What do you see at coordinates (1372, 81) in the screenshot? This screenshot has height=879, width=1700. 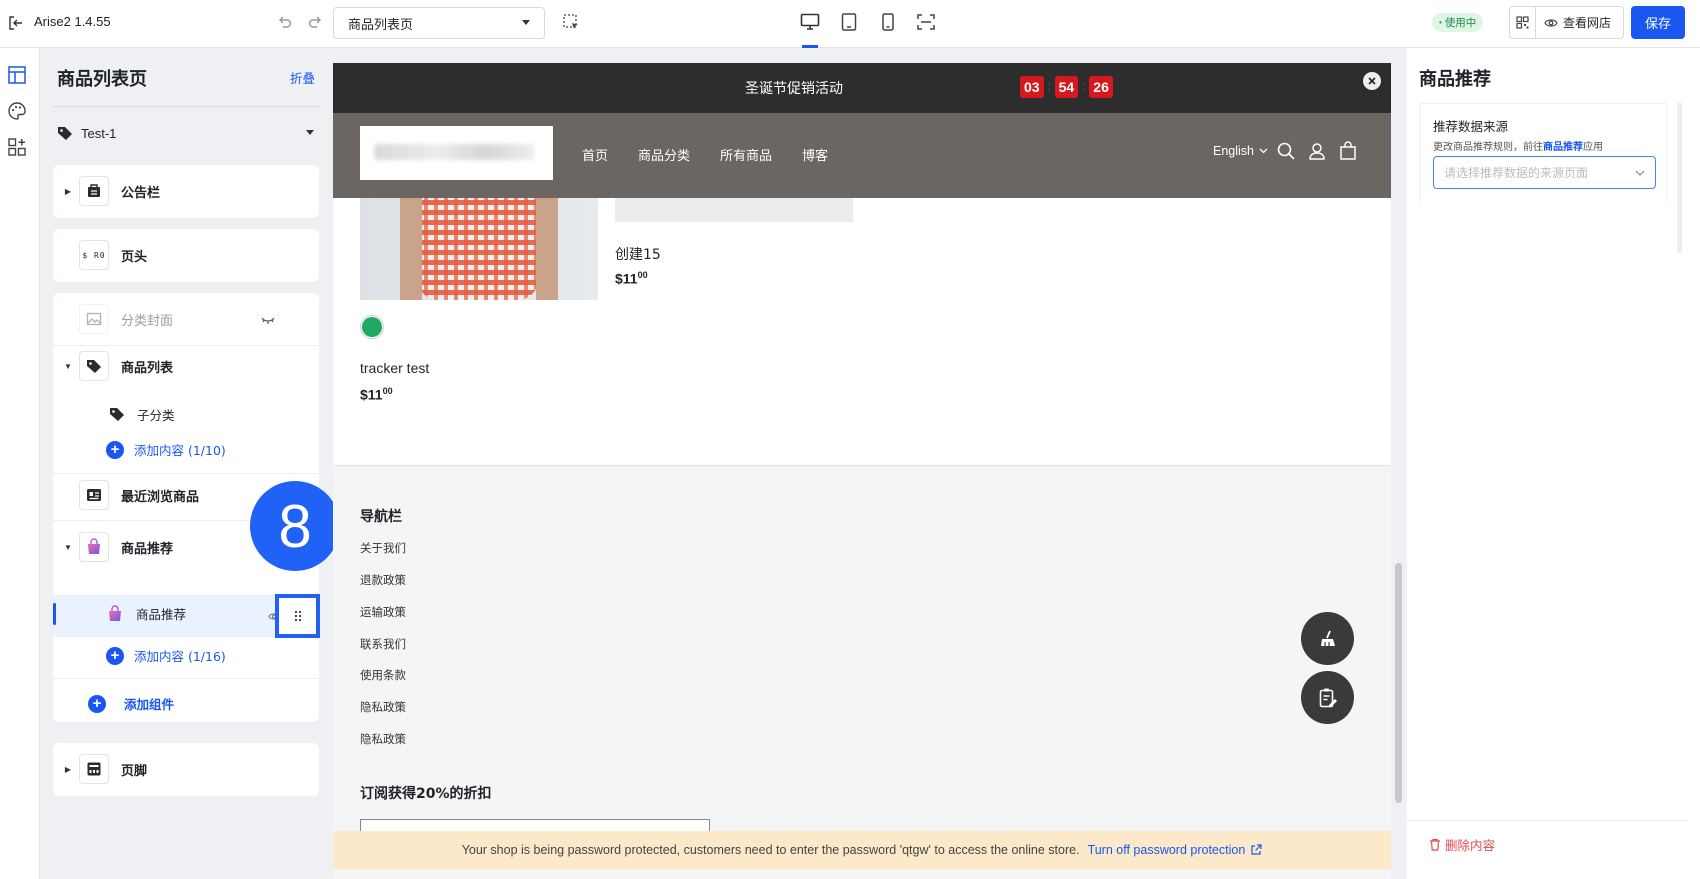 I see `close-announcement-button` at bounding box center [1372, 81].